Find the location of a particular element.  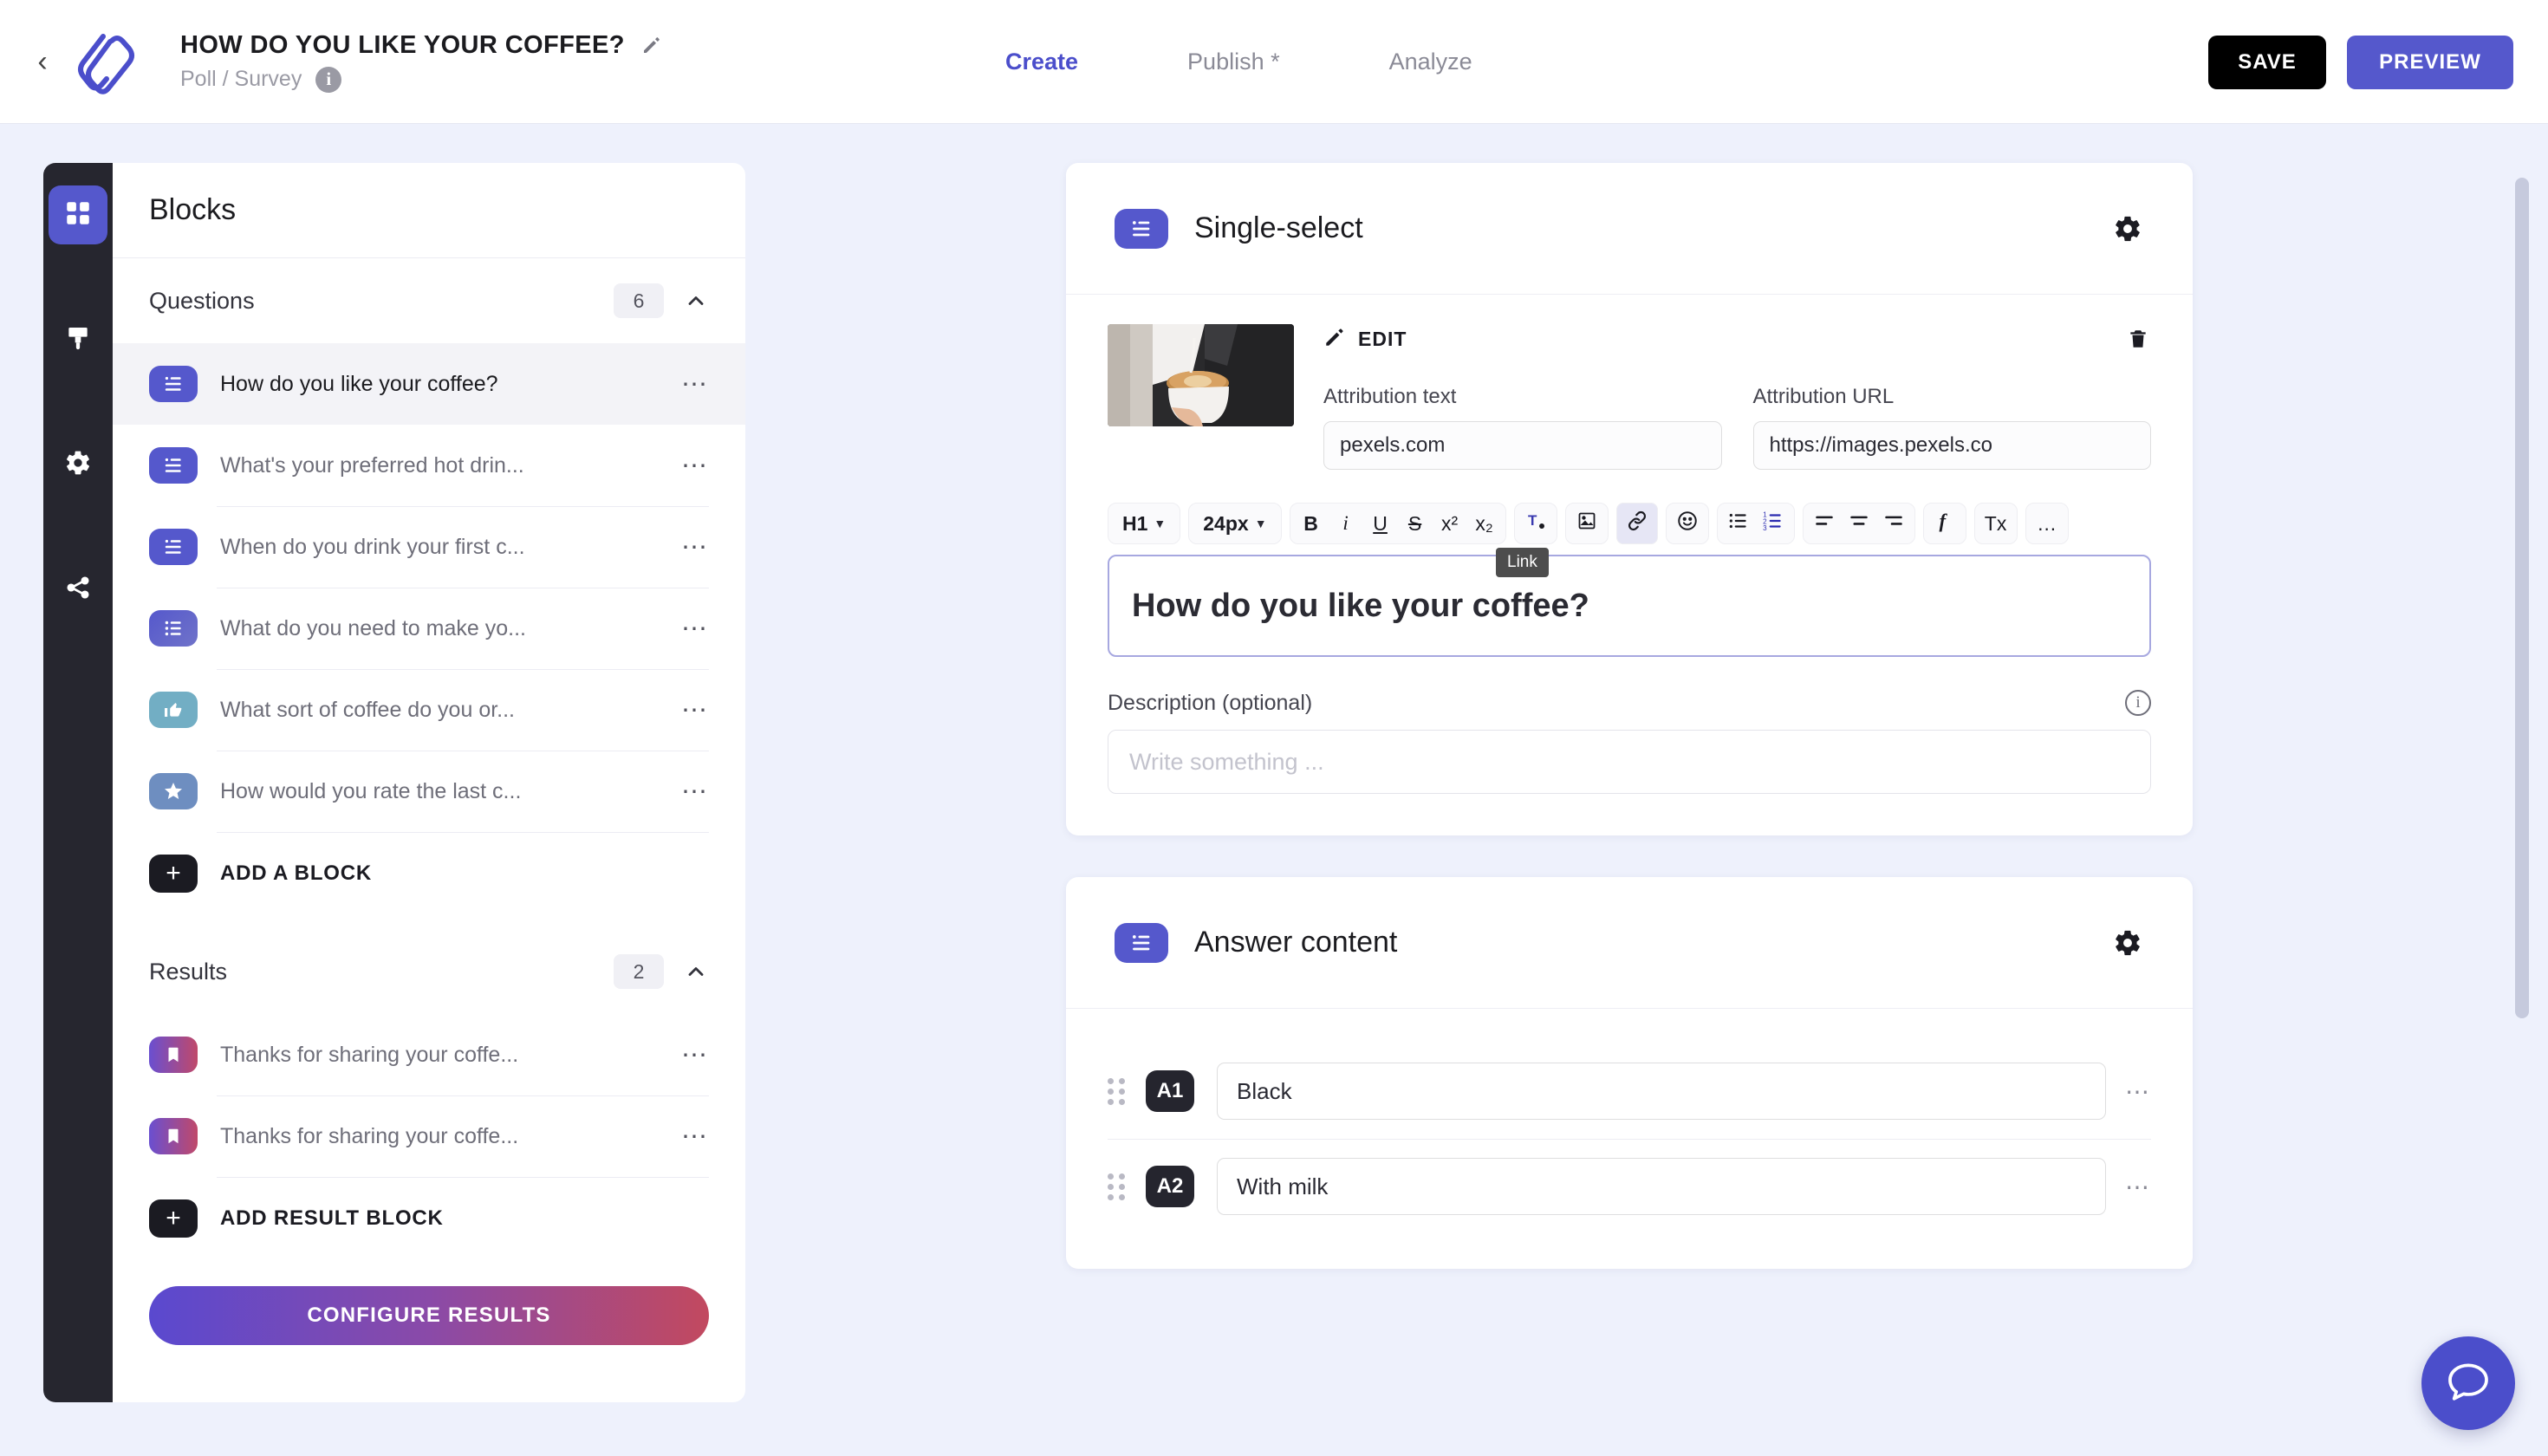

chat-support-button is located at coordinates (2468, 1383).